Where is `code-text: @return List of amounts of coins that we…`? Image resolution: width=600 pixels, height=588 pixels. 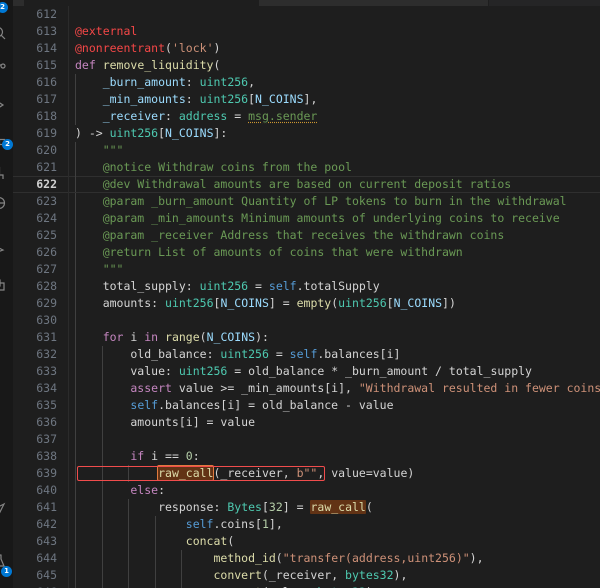
code-text: @return List of amounts of coins that we… is located at coordinates (269, 252).